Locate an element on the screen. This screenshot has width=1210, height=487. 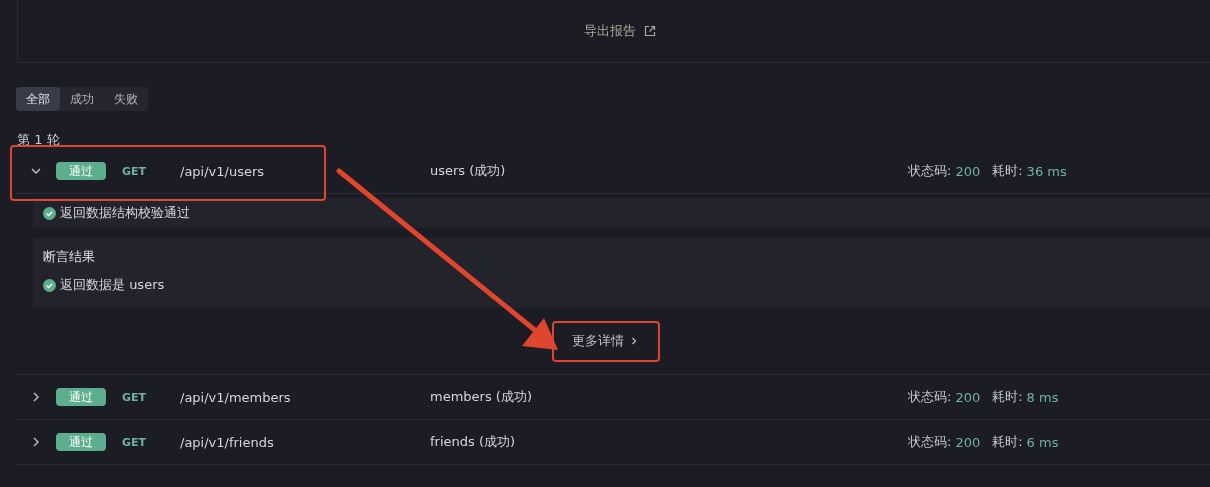
request-row: 通过 GET /api/v1/members members (成功) 状态码: 200 耗时: 8 ms is located at coordinates (613, 397).